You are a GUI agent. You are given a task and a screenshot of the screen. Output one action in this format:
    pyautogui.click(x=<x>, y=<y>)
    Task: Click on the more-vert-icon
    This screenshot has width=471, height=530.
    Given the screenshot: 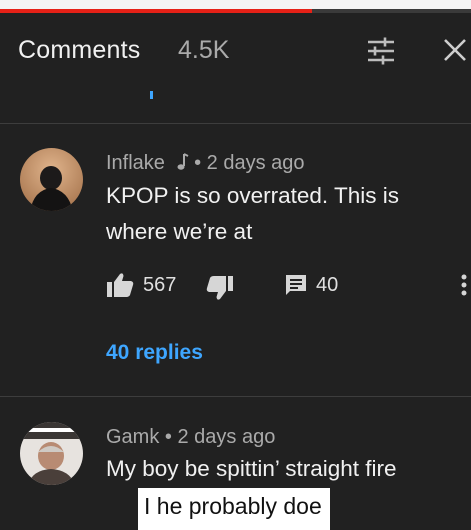 What is the action you would take?
    pyautogui.click(x=464, y=285)
    